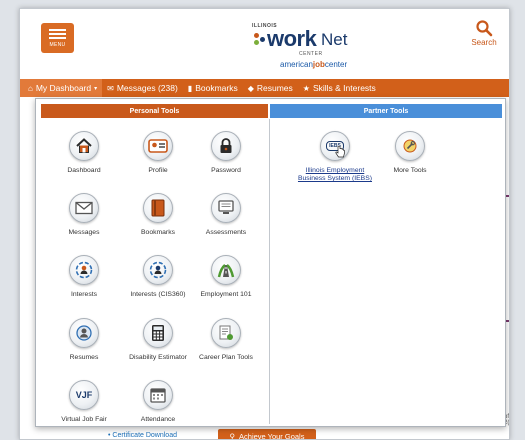 This screenshot has width=525, height=440. What do you see at coordinates (84, 270) in the screenshot?
I see `interests-icon` at bounding box center [84, 270].